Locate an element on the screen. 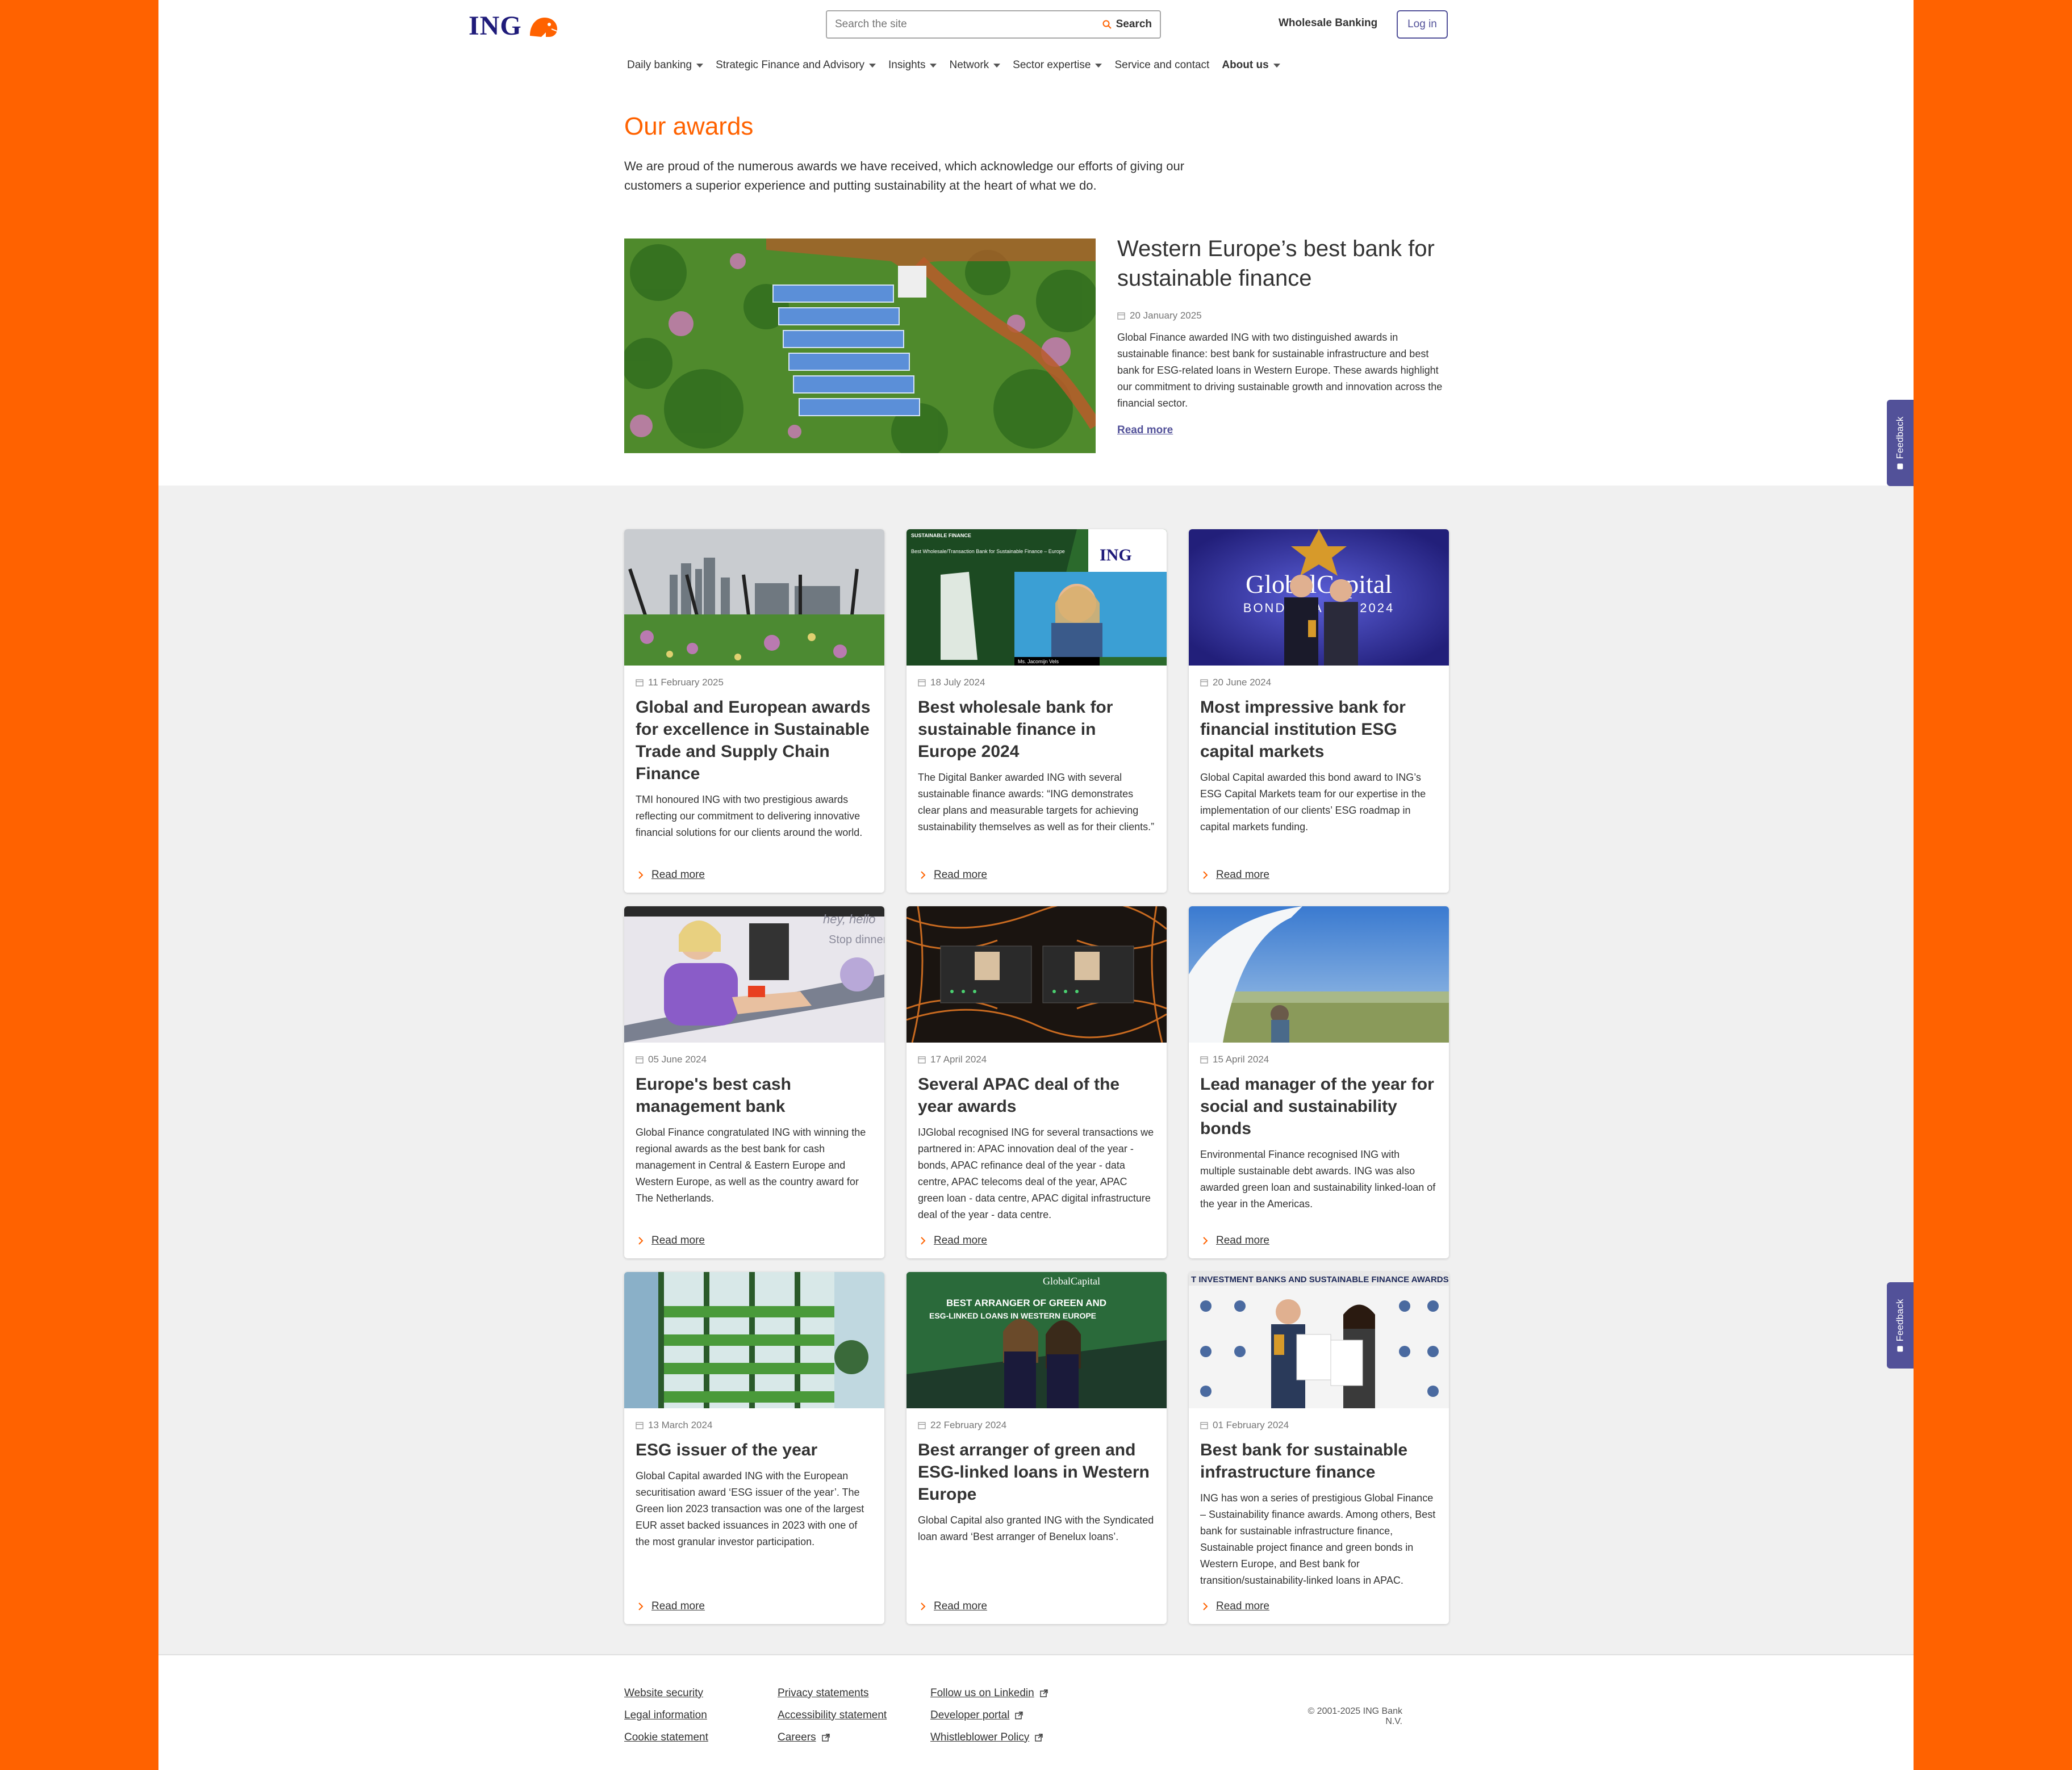 This screenshot has height=1770, width=2072. footer-link-accessibility-statement: Accessibility statement is located at coordinates (833, 1715).